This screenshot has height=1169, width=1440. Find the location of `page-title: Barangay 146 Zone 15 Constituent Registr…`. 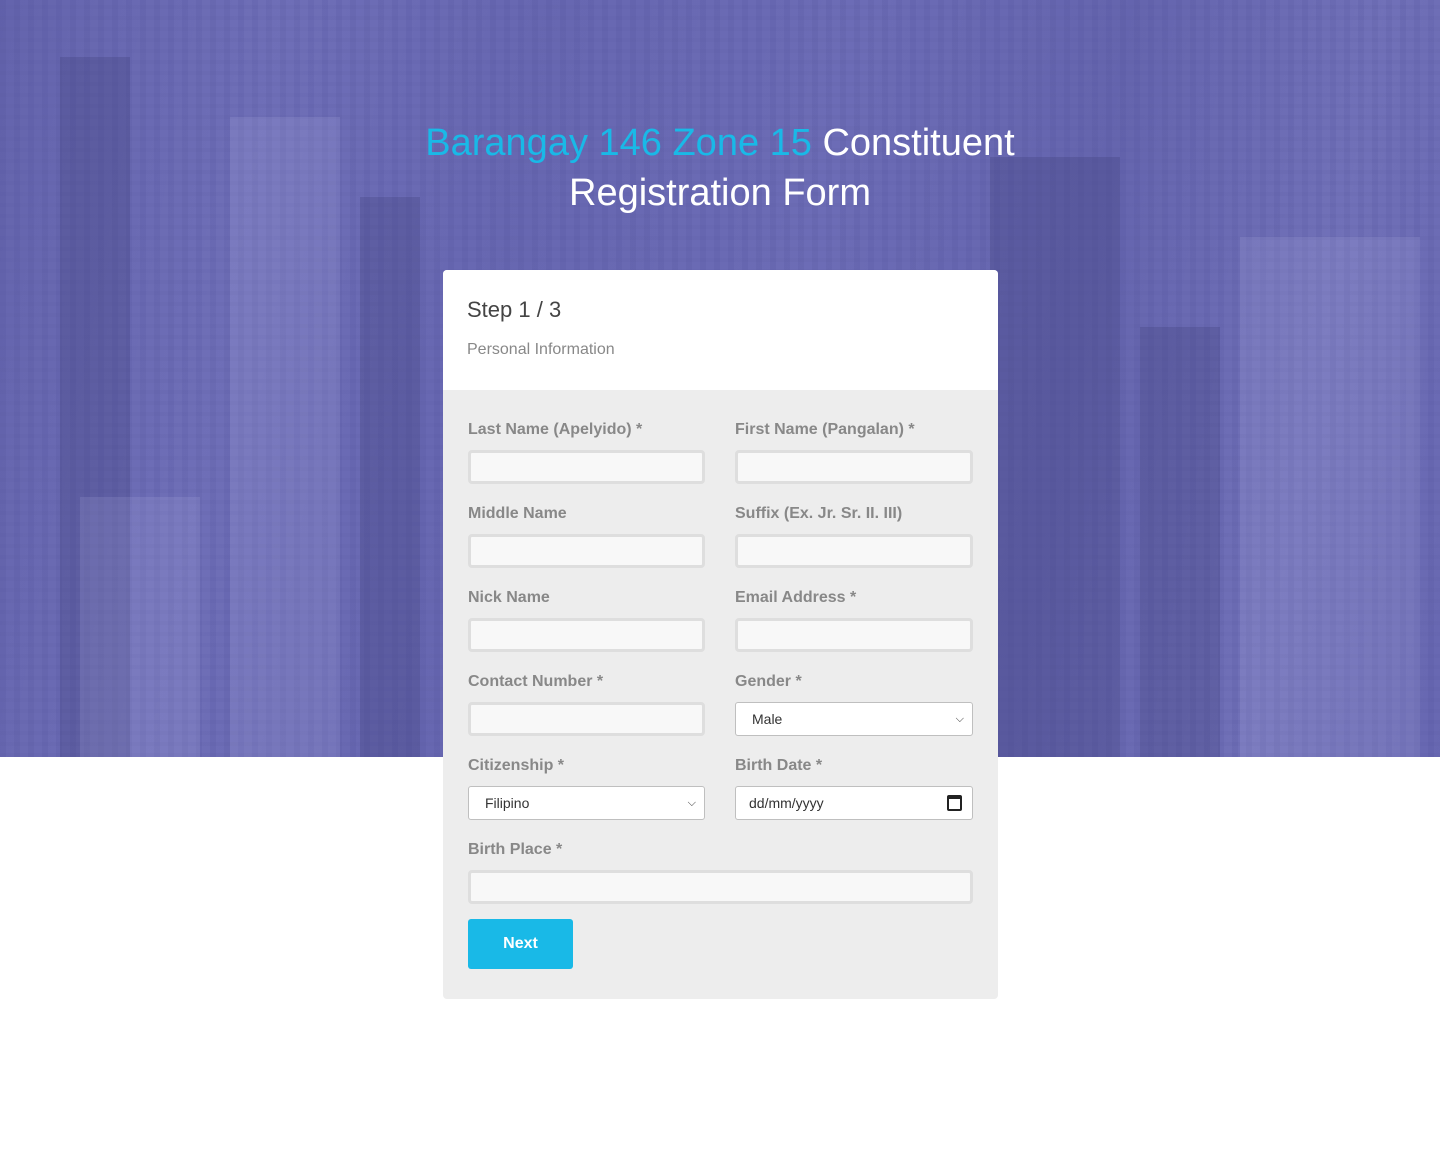

page-title: Barangay 146 Zone 15 Constituent Registr… is located at coordinates (720, 168).